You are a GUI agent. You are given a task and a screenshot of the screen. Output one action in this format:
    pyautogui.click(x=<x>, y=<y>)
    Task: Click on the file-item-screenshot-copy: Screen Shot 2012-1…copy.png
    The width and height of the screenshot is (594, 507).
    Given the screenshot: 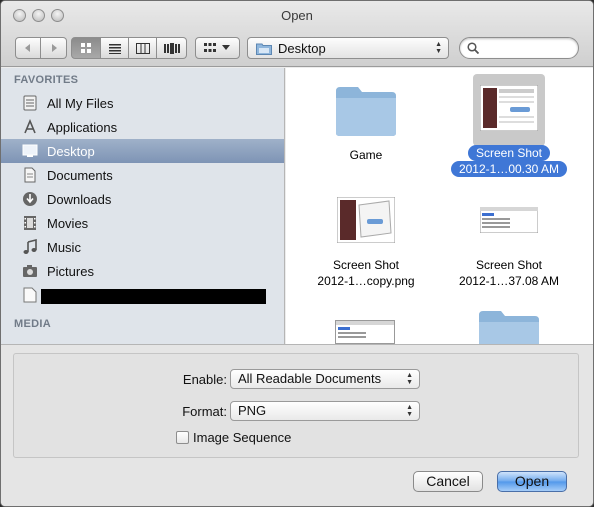 What is the action you would take?
    pyautogui.click(x=366, y=243)
    